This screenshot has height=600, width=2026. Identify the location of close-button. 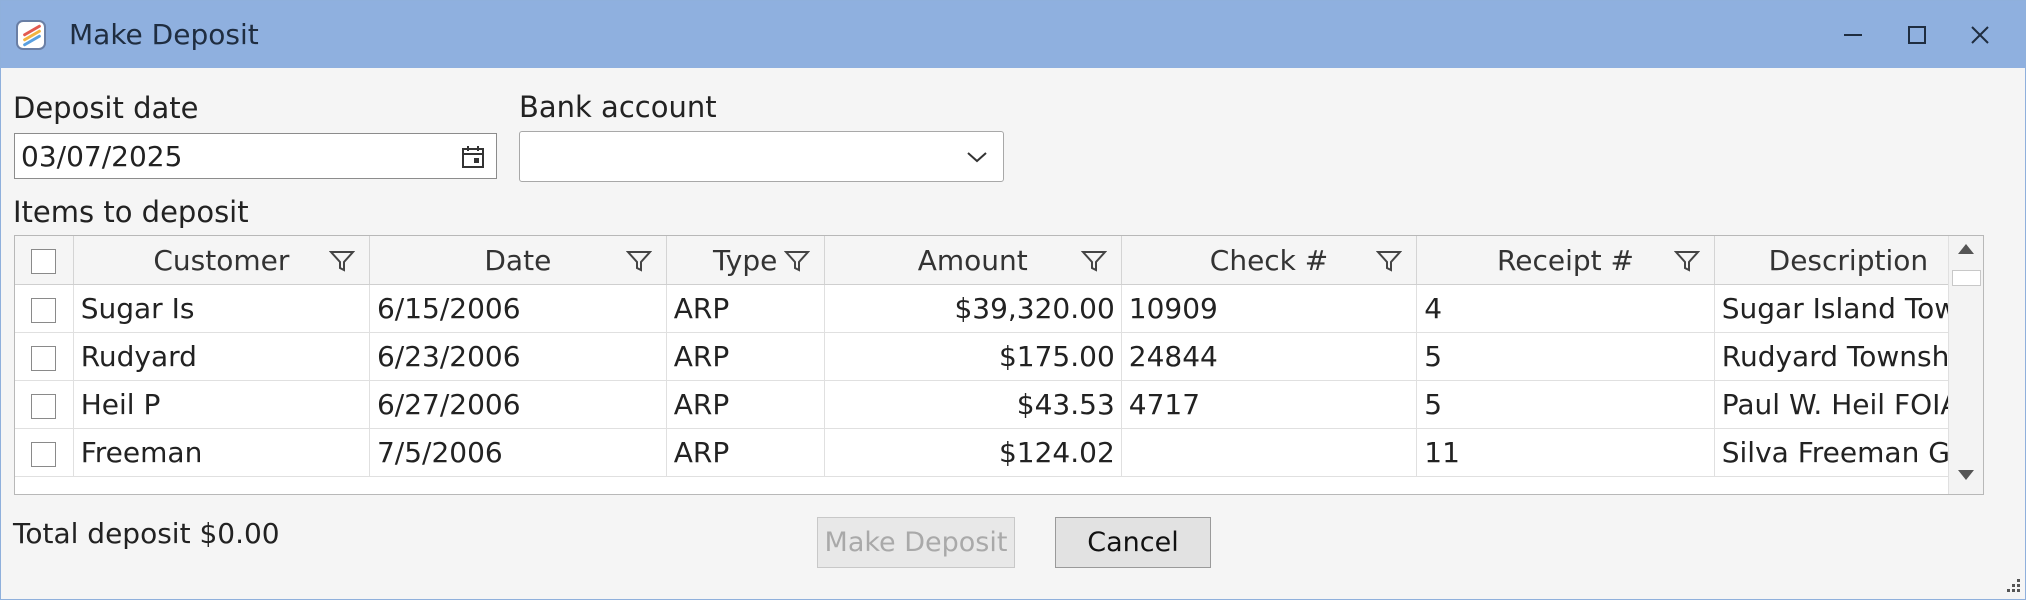
(1980, 35).